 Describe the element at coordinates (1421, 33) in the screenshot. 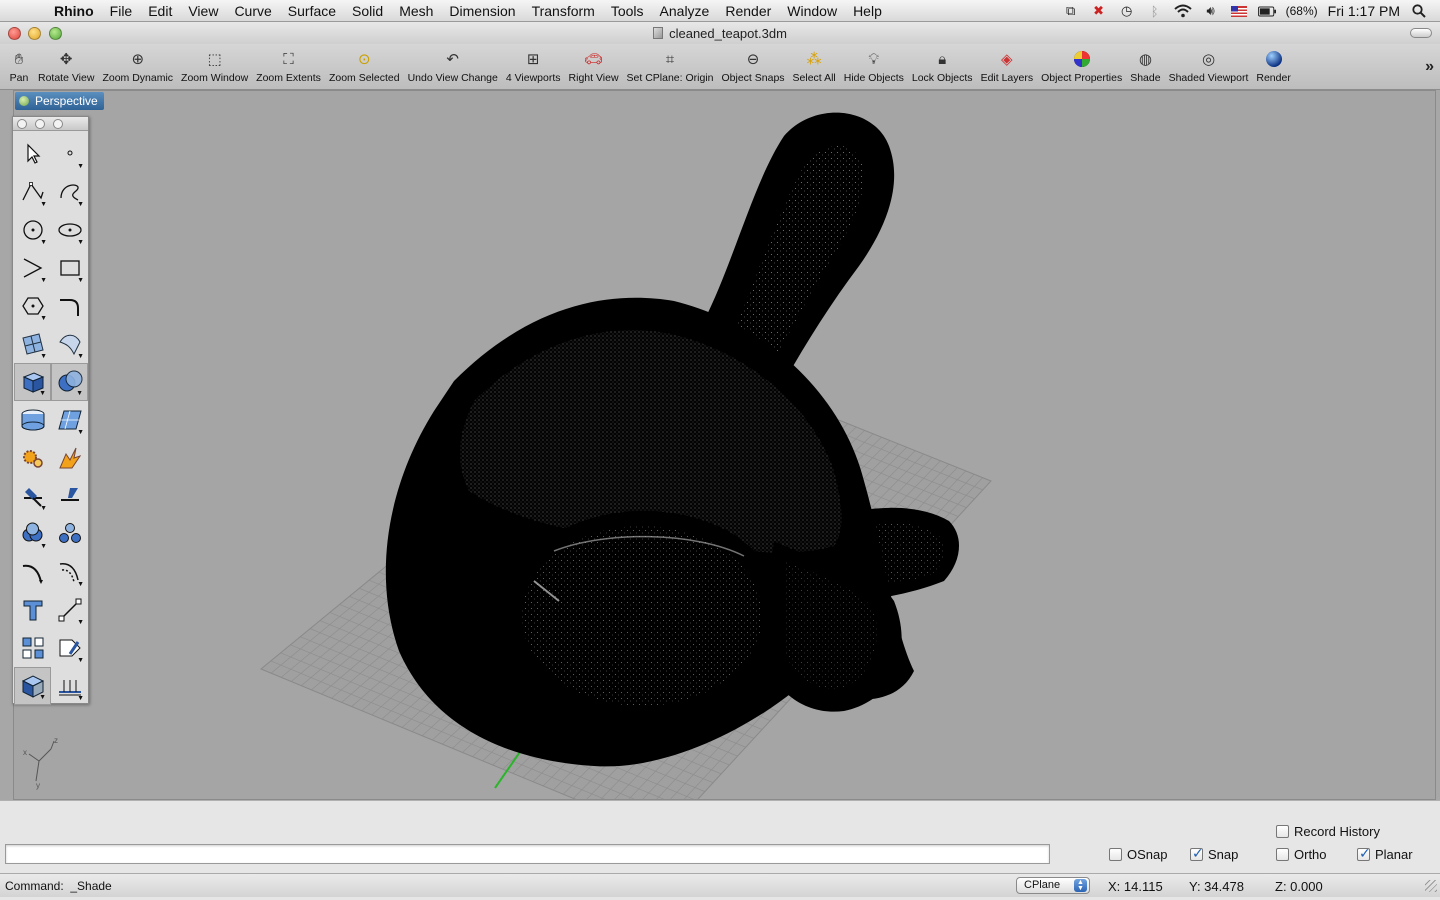

I see `toolbar-toggle-button` at that location.